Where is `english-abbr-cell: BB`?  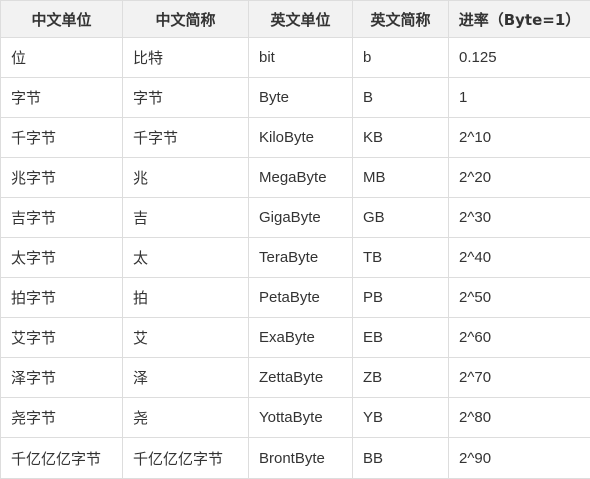
english-abbr-cell: BB is located at coordinates (401, 458).